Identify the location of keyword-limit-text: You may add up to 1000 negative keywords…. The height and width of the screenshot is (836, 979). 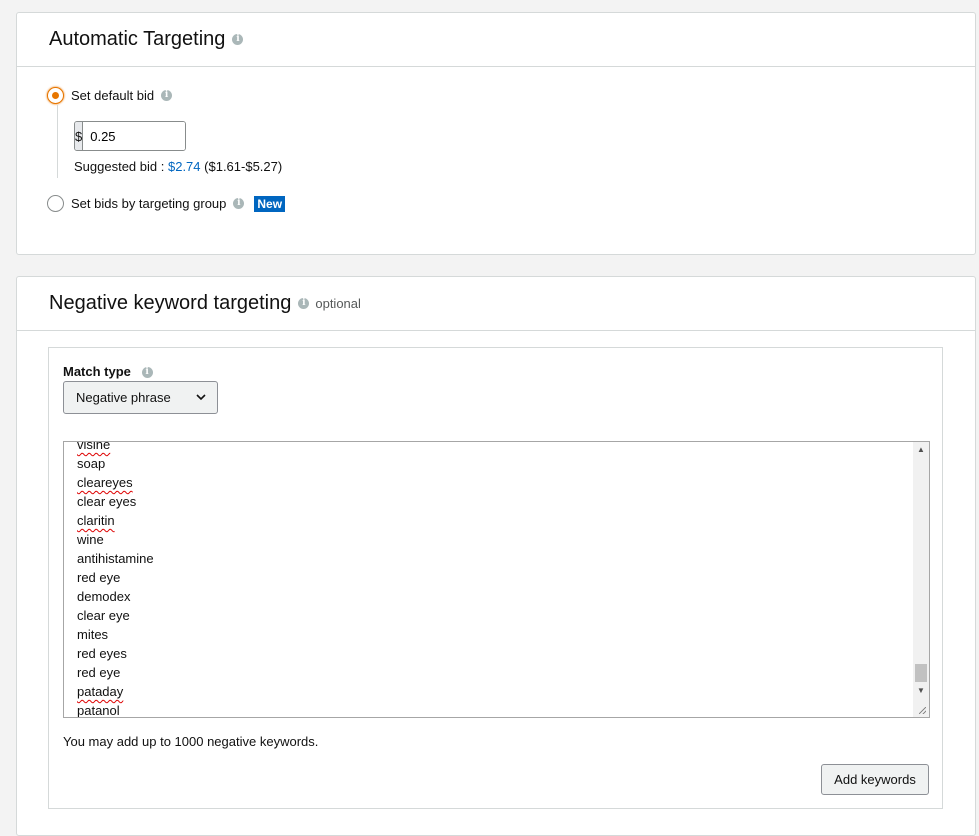
(191, 741).